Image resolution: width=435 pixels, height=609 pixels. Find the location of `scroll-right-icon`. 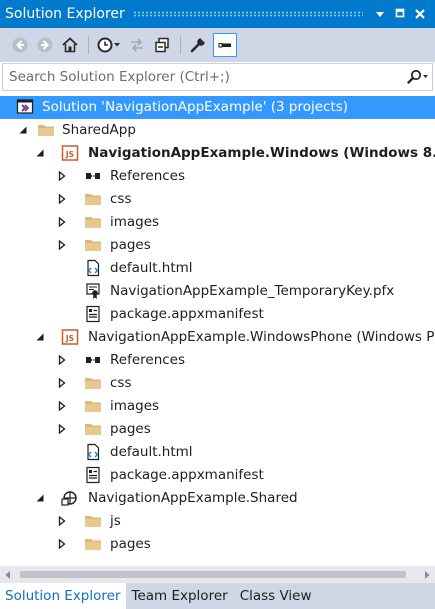

scroll-right-icon is located at coordinates (427, 574).